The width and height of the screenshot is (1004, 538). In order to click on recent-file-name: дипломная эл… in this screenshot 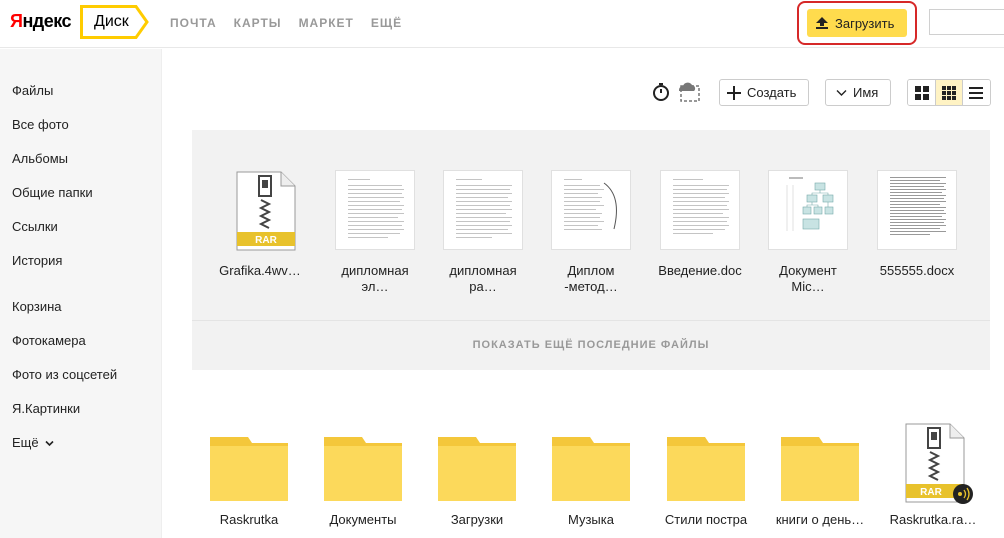, I will do `click(375, 278)`.